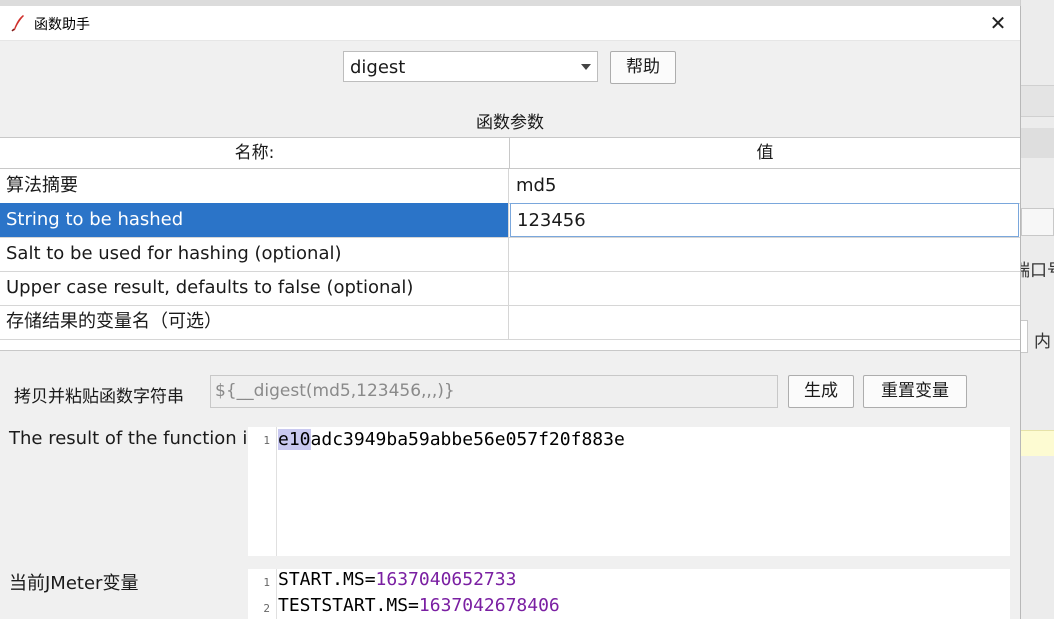  I want to click on copy-function-label: 拷贝并粘贴函数字符串, so click(99, 397).